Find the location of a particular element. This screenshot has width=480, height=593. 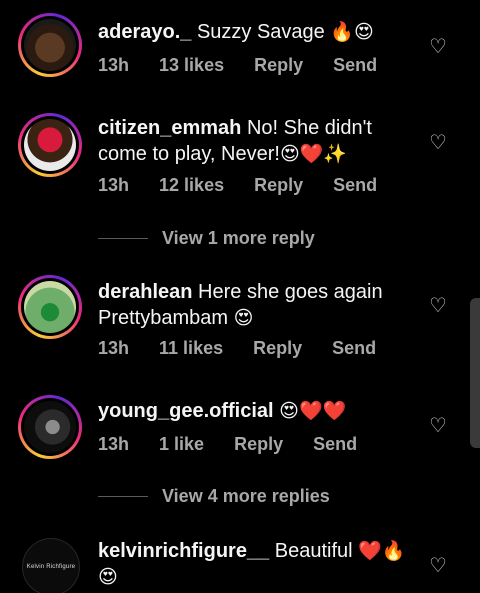

view-more-replies-label: View 1 more reply is located at coordinates (238, 238).